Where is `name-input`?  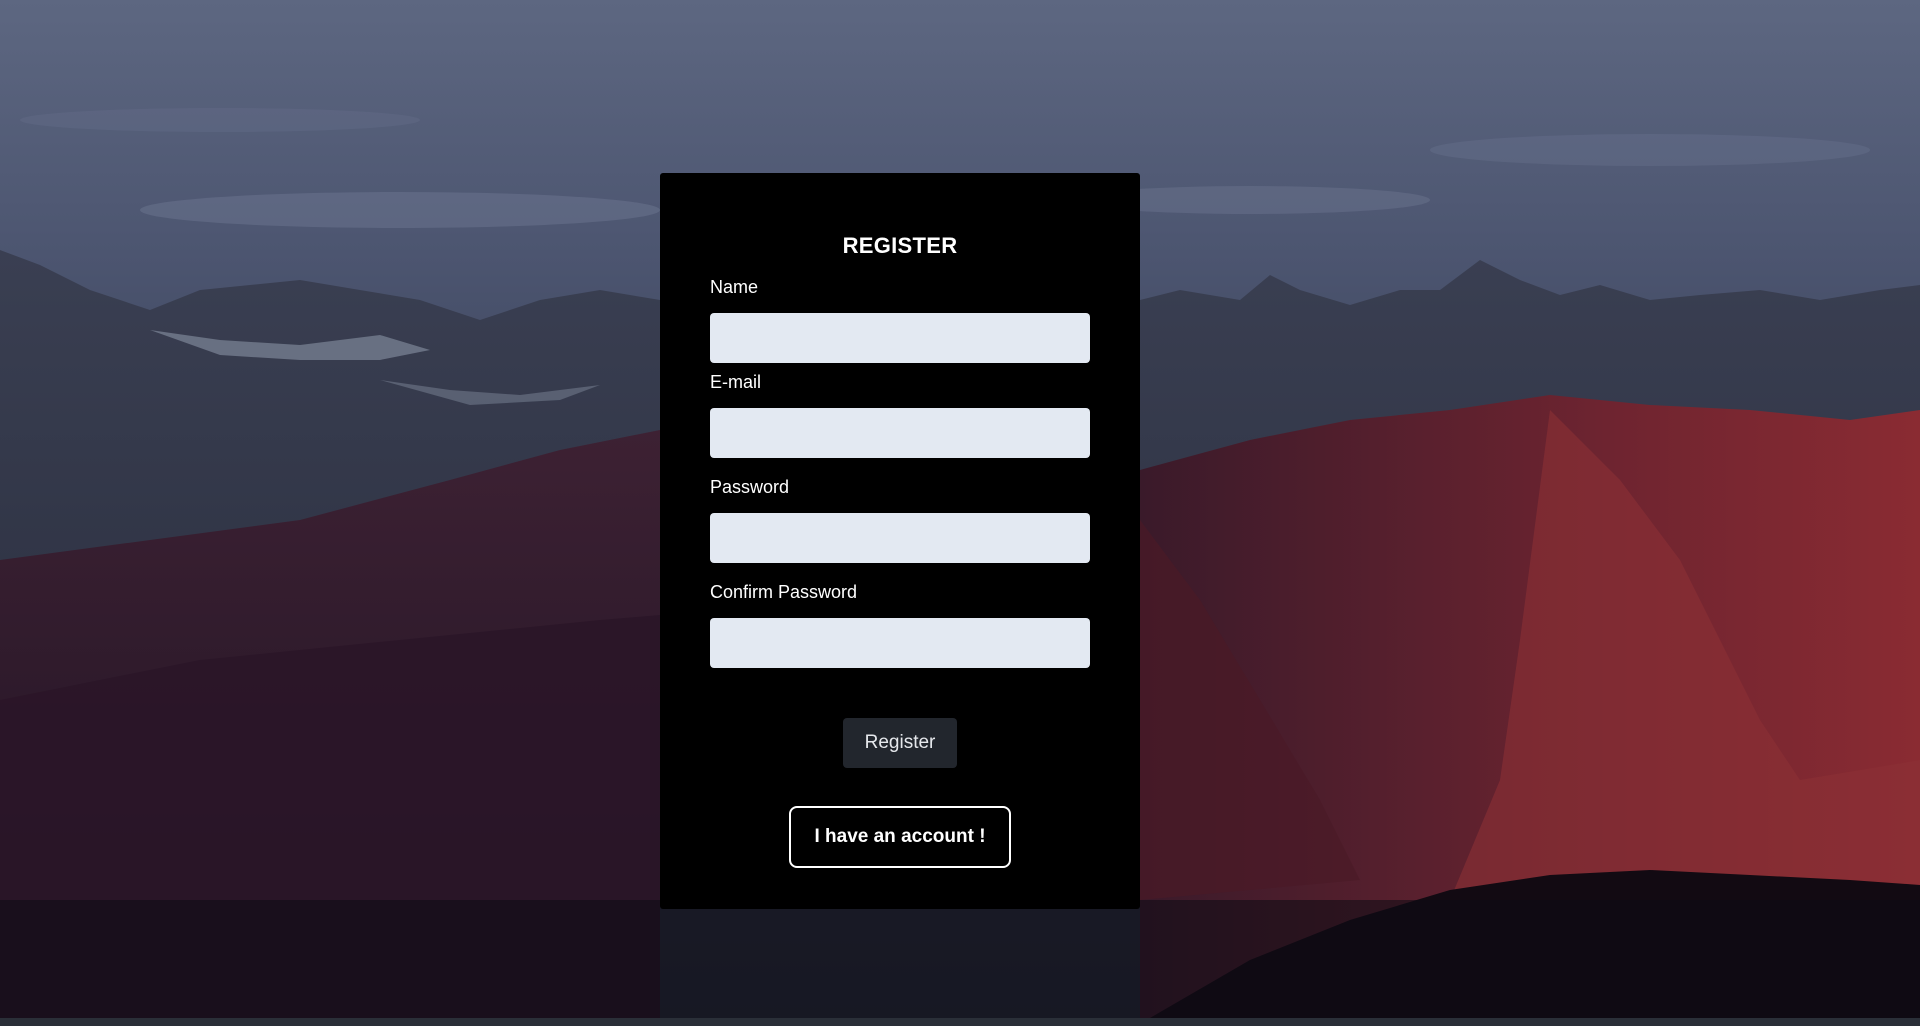
name-input is located at coordinates (900, 338).